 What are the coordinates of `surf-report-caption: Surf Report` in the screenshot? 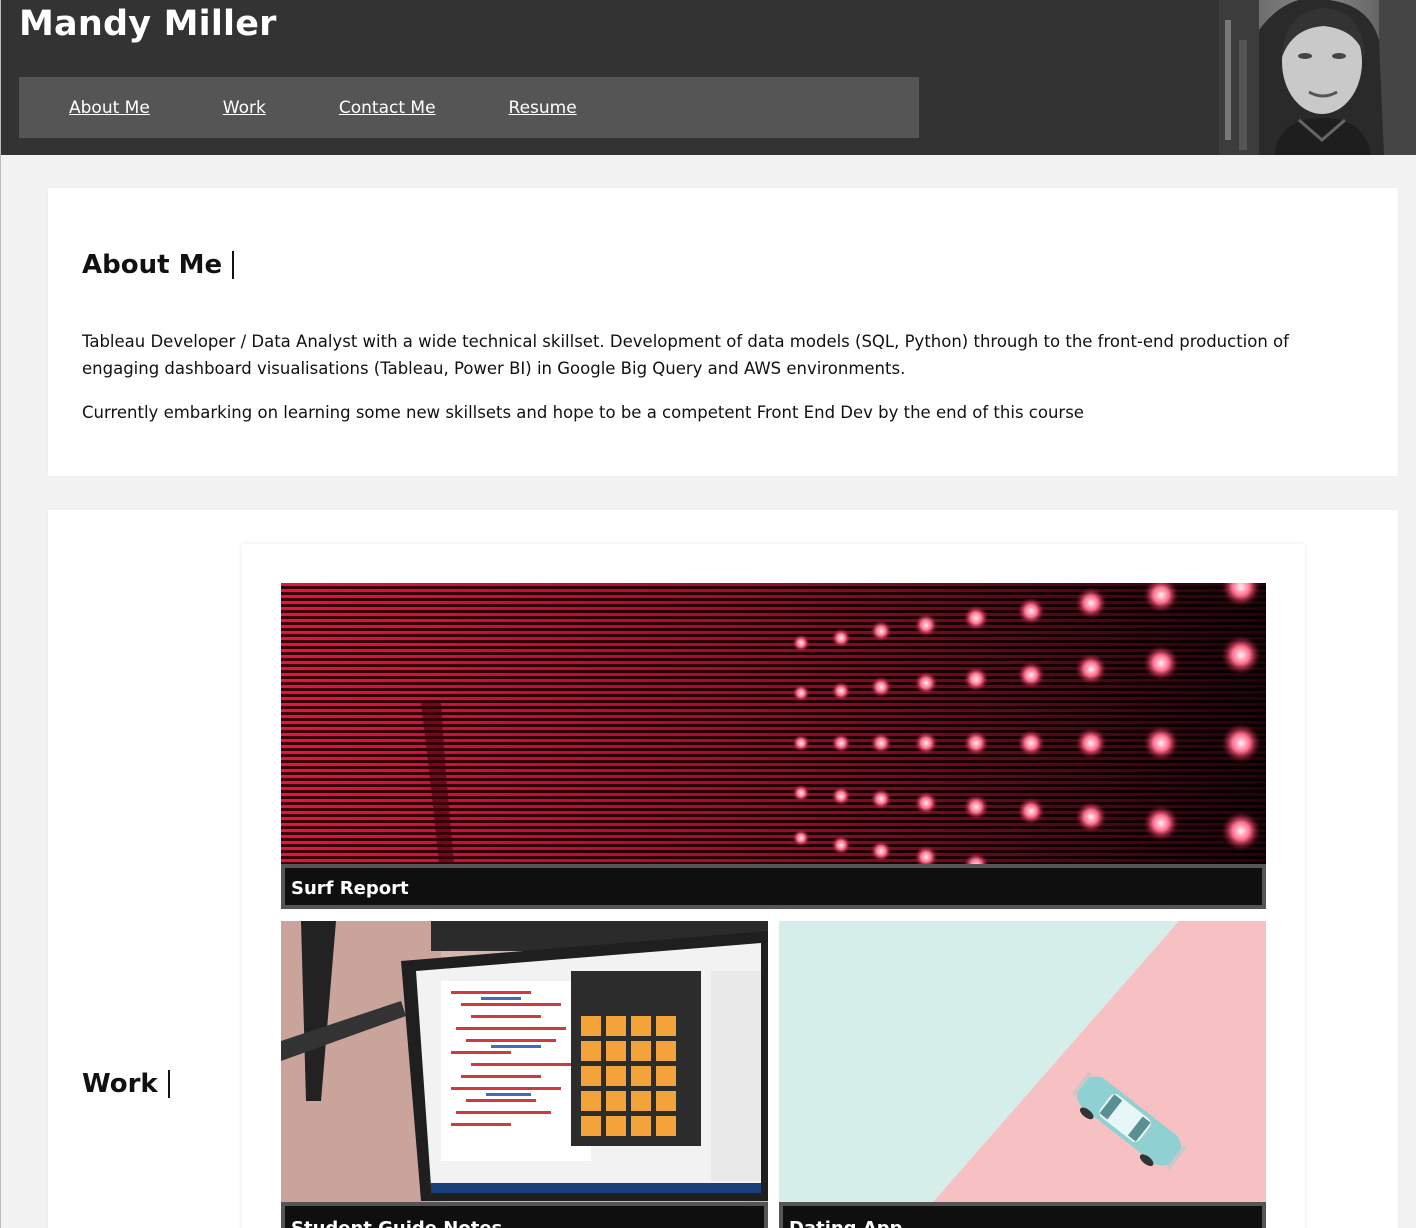 It's located at (773, 886).